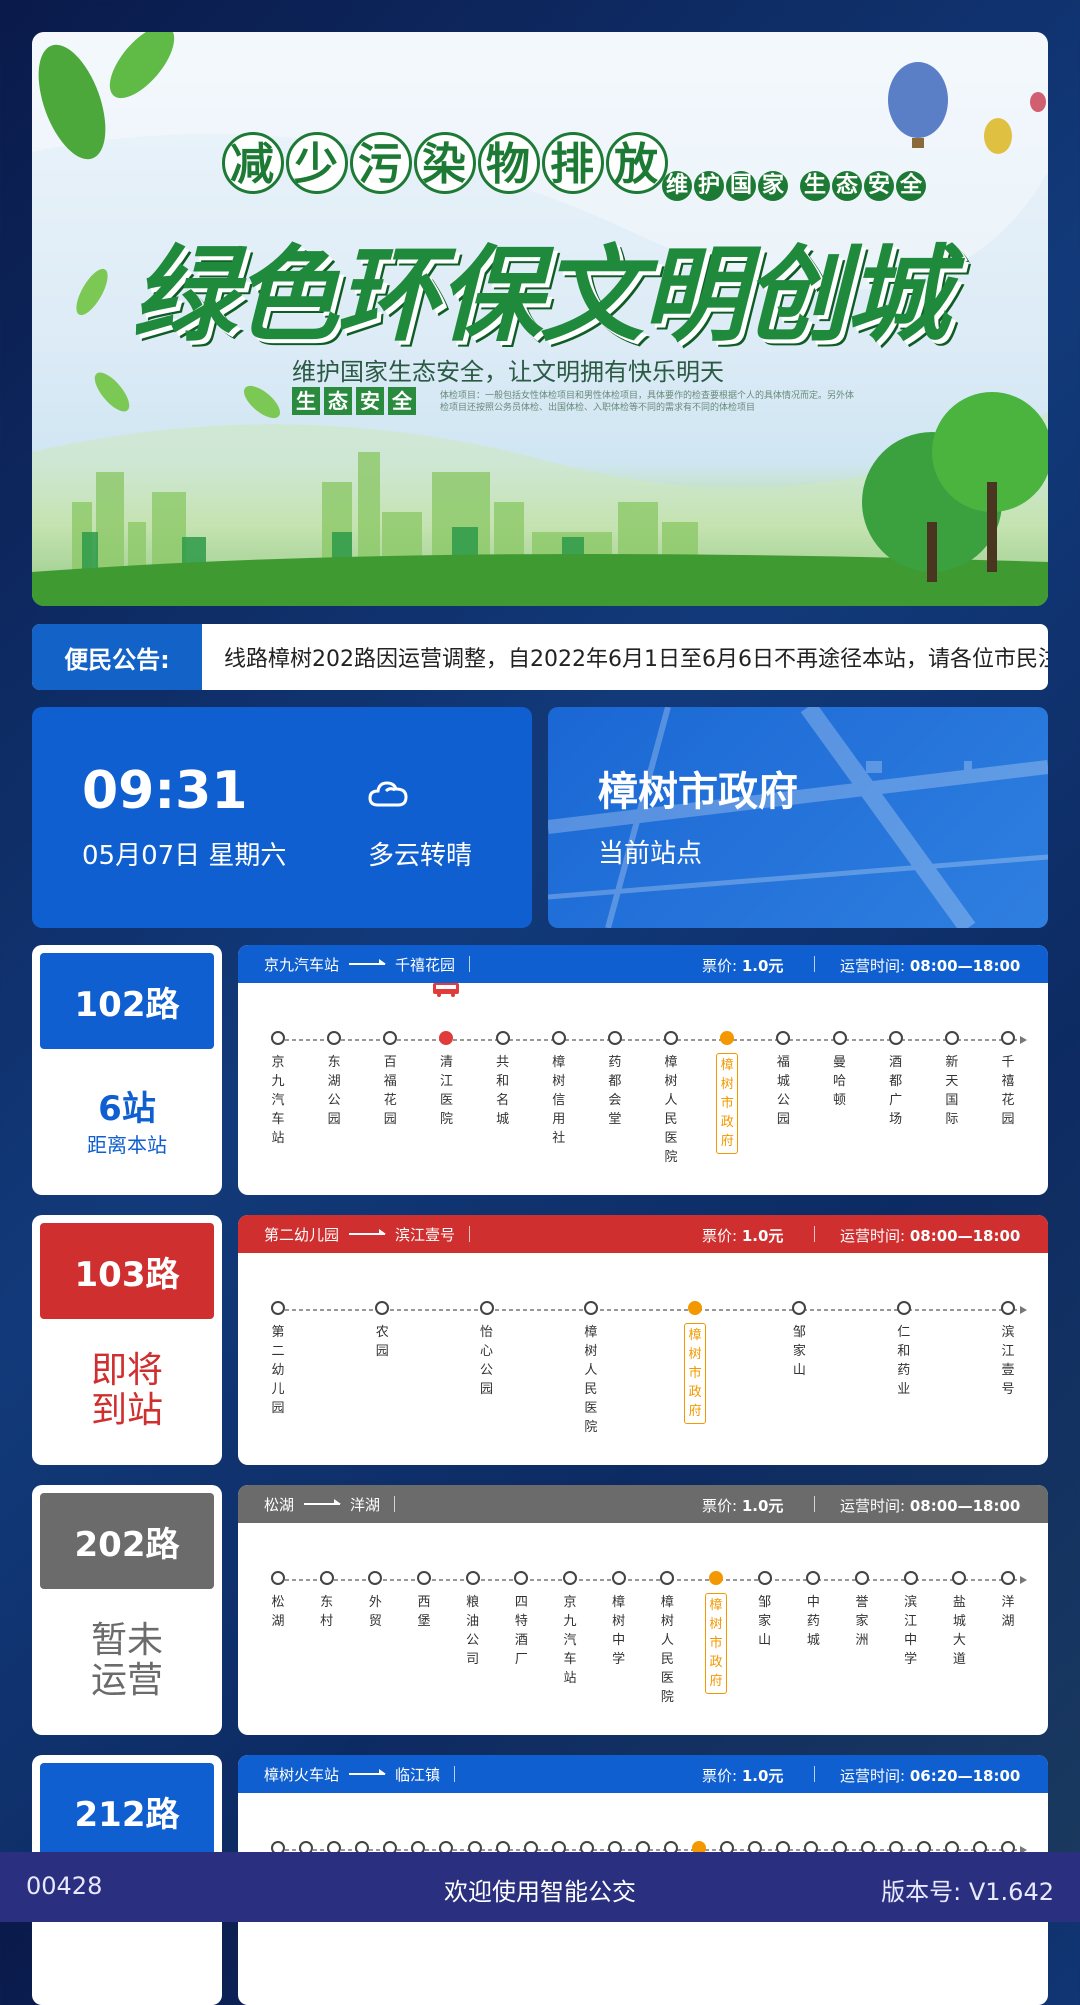 This screenshot has width=1080, height=2005. Describe the element at coordinates (559, 1089) in the screenshot. I see `bus-stop: 樟树信用社` at that location.